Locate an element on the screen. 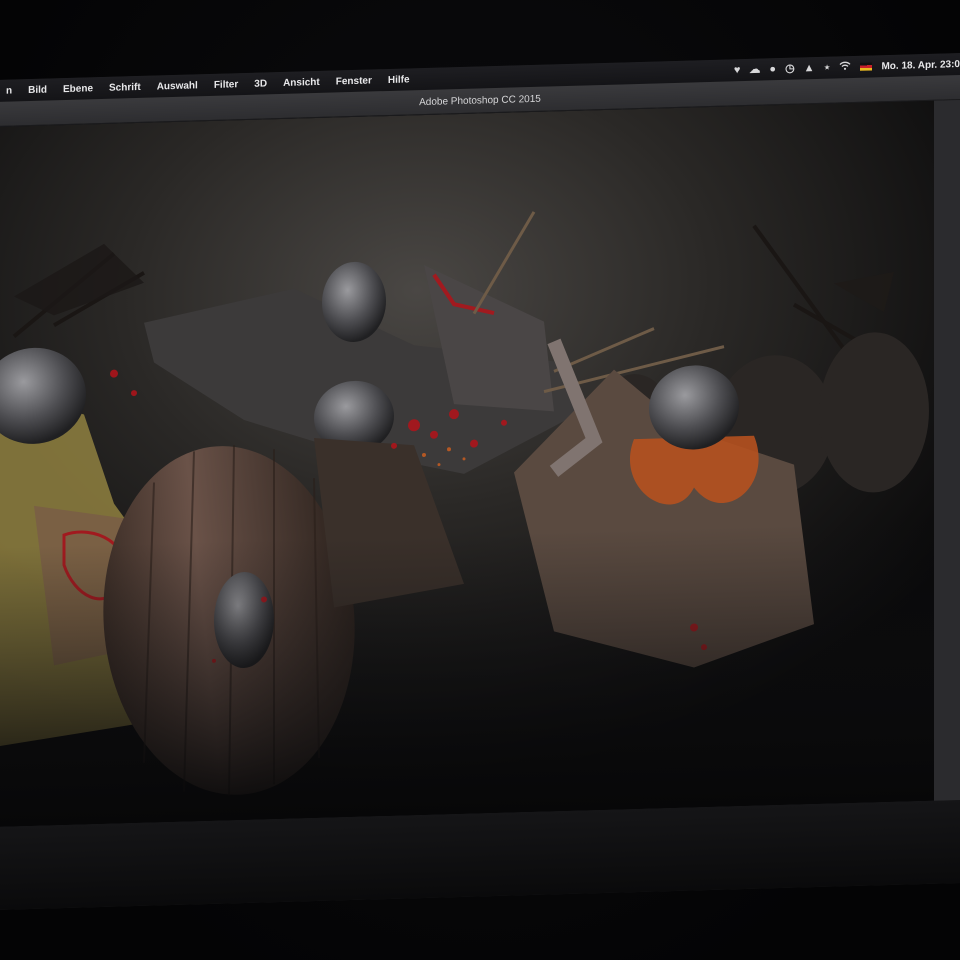 The width and height of the screenshot is (960, 960). menu-item-layer: Ebene is located at coordinates (78, 89).